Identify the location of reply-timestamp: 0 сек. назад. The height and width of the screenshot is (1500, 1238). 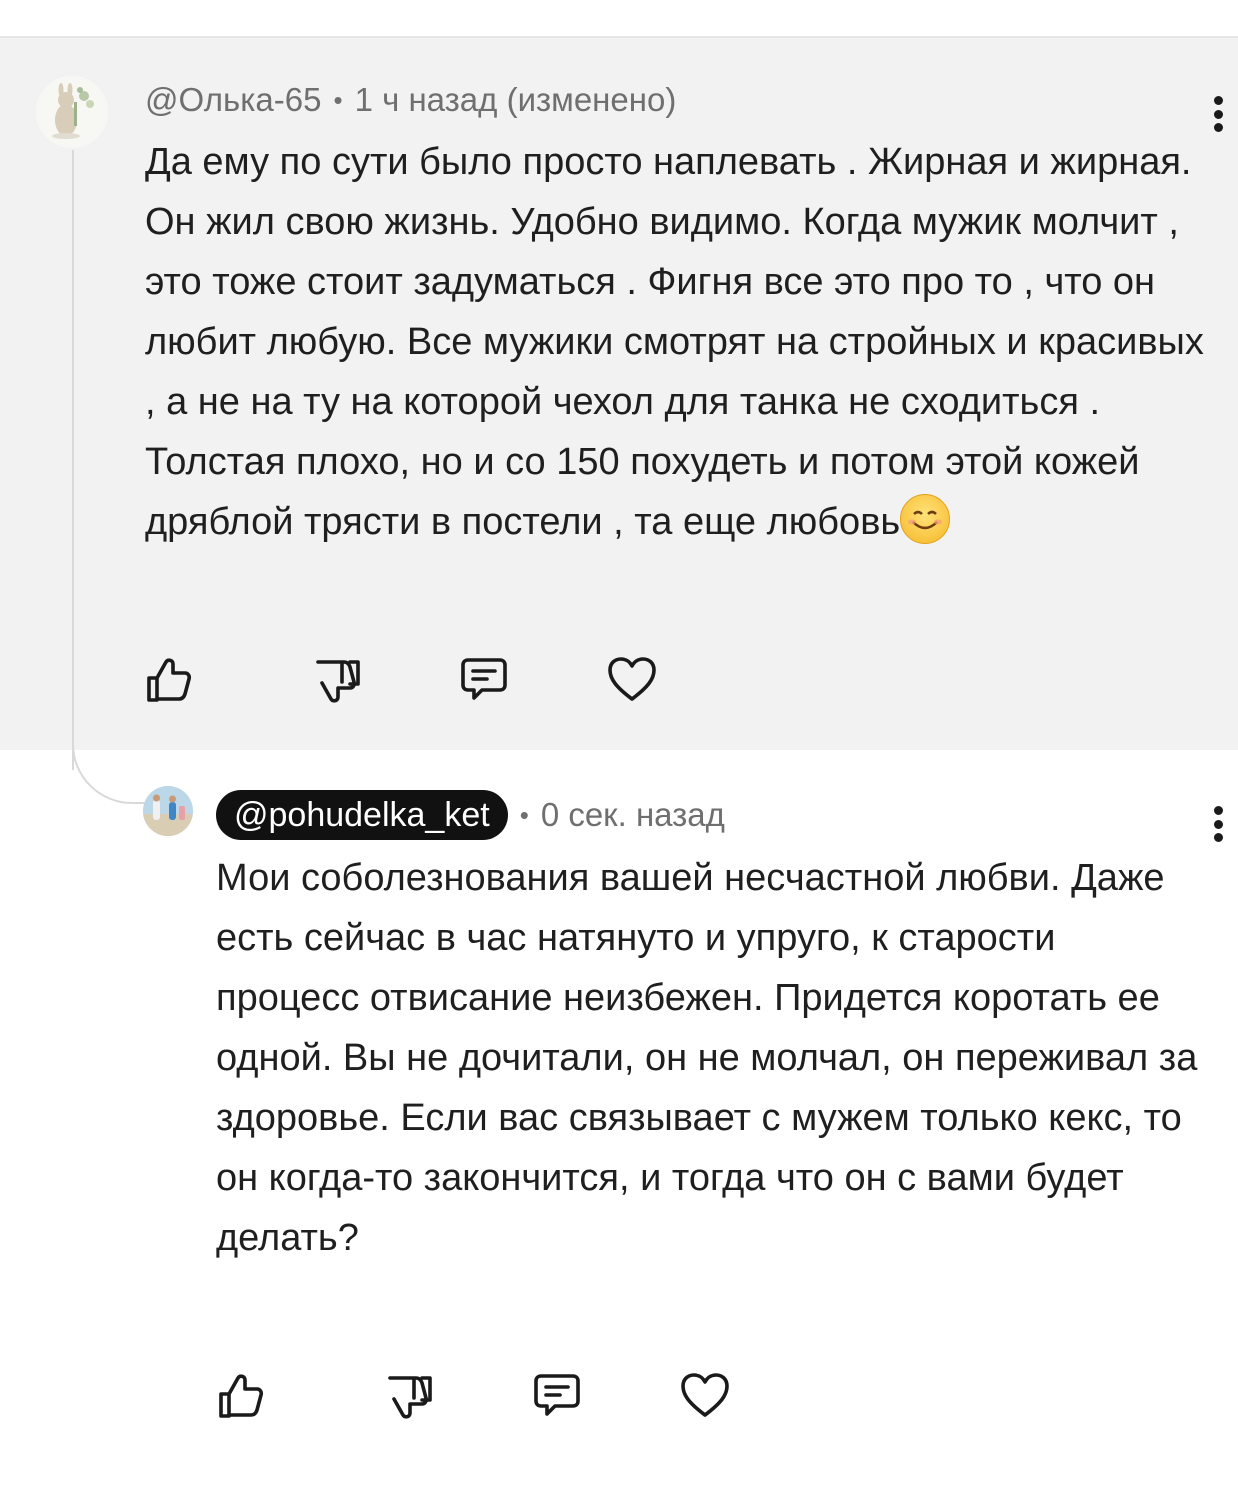
(632, 814).